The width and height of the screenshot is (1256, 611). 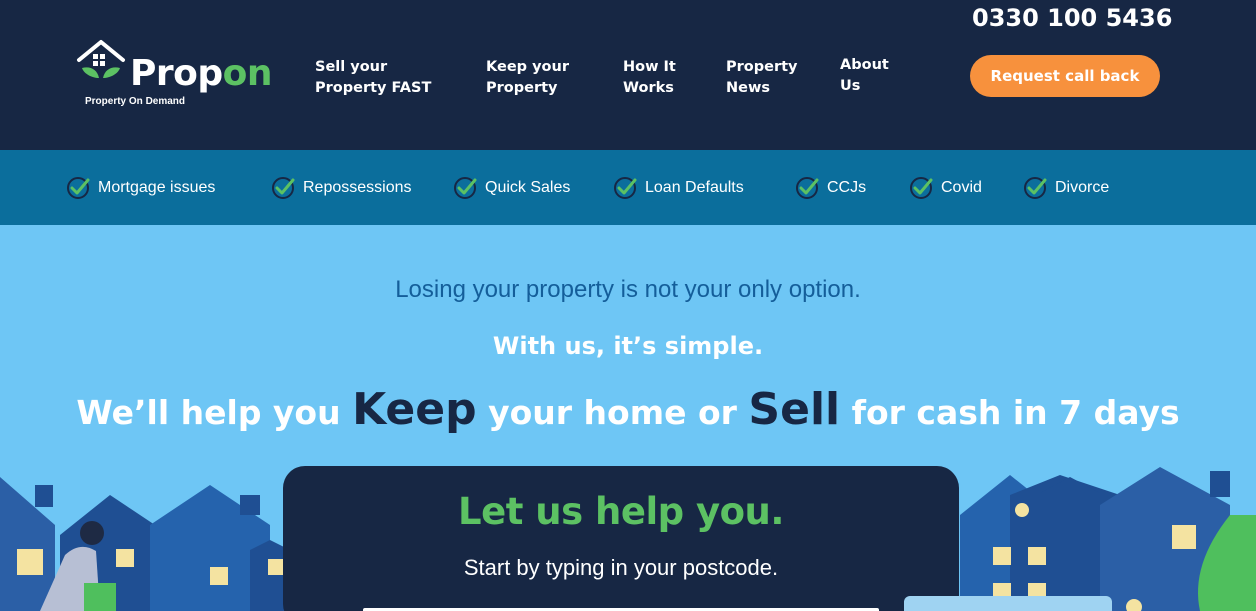 I want to click on logo-tagline: Property On Demand, so click(x=135, y=101).